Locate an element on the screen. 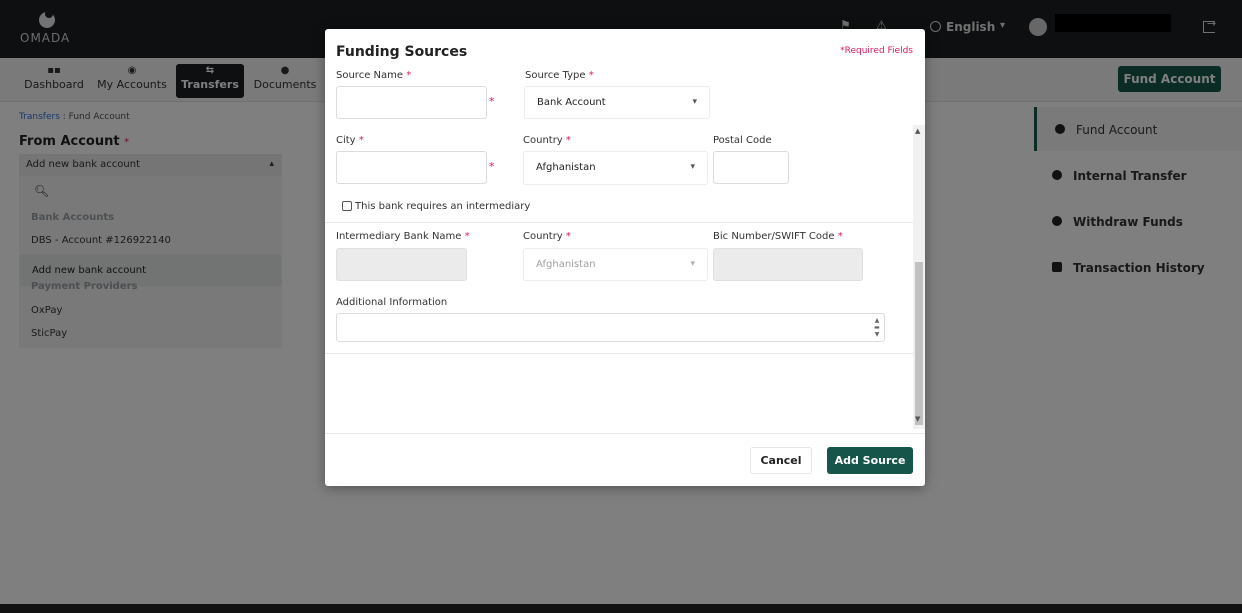  textarea-resize-handle: ▲ ▬ ▼ is located at coordinates (877, 328).